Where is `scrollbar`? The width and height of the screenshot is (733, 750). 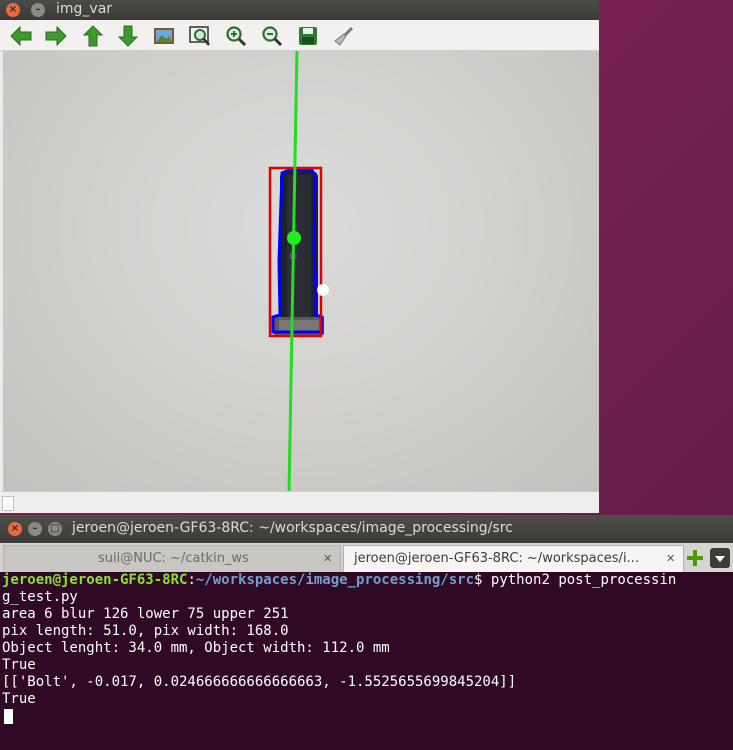 scrollbar is located at coordinates (8, 503).